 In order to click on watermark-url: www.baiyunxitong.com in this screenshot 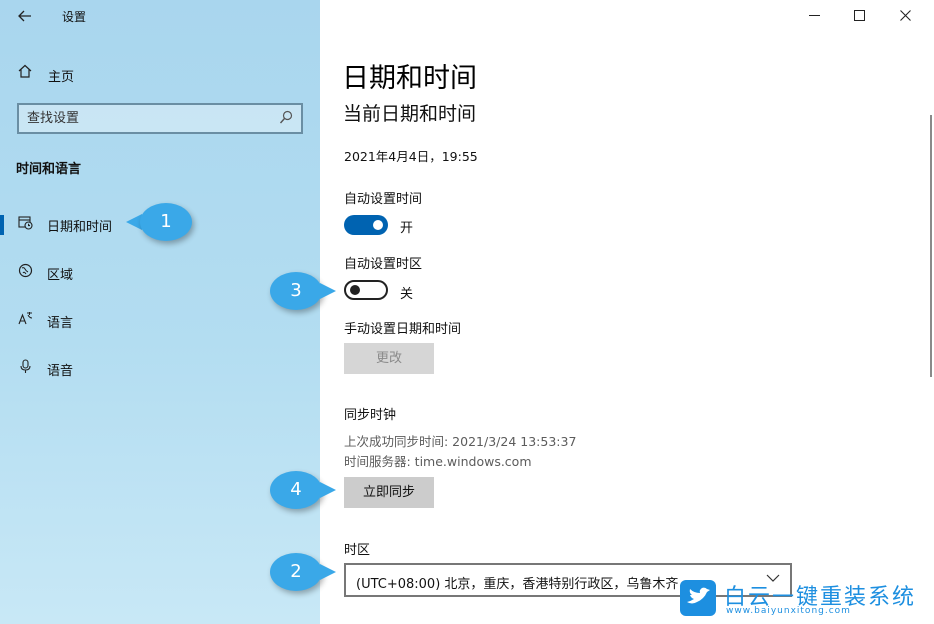, I will do `click(788, 611)`.